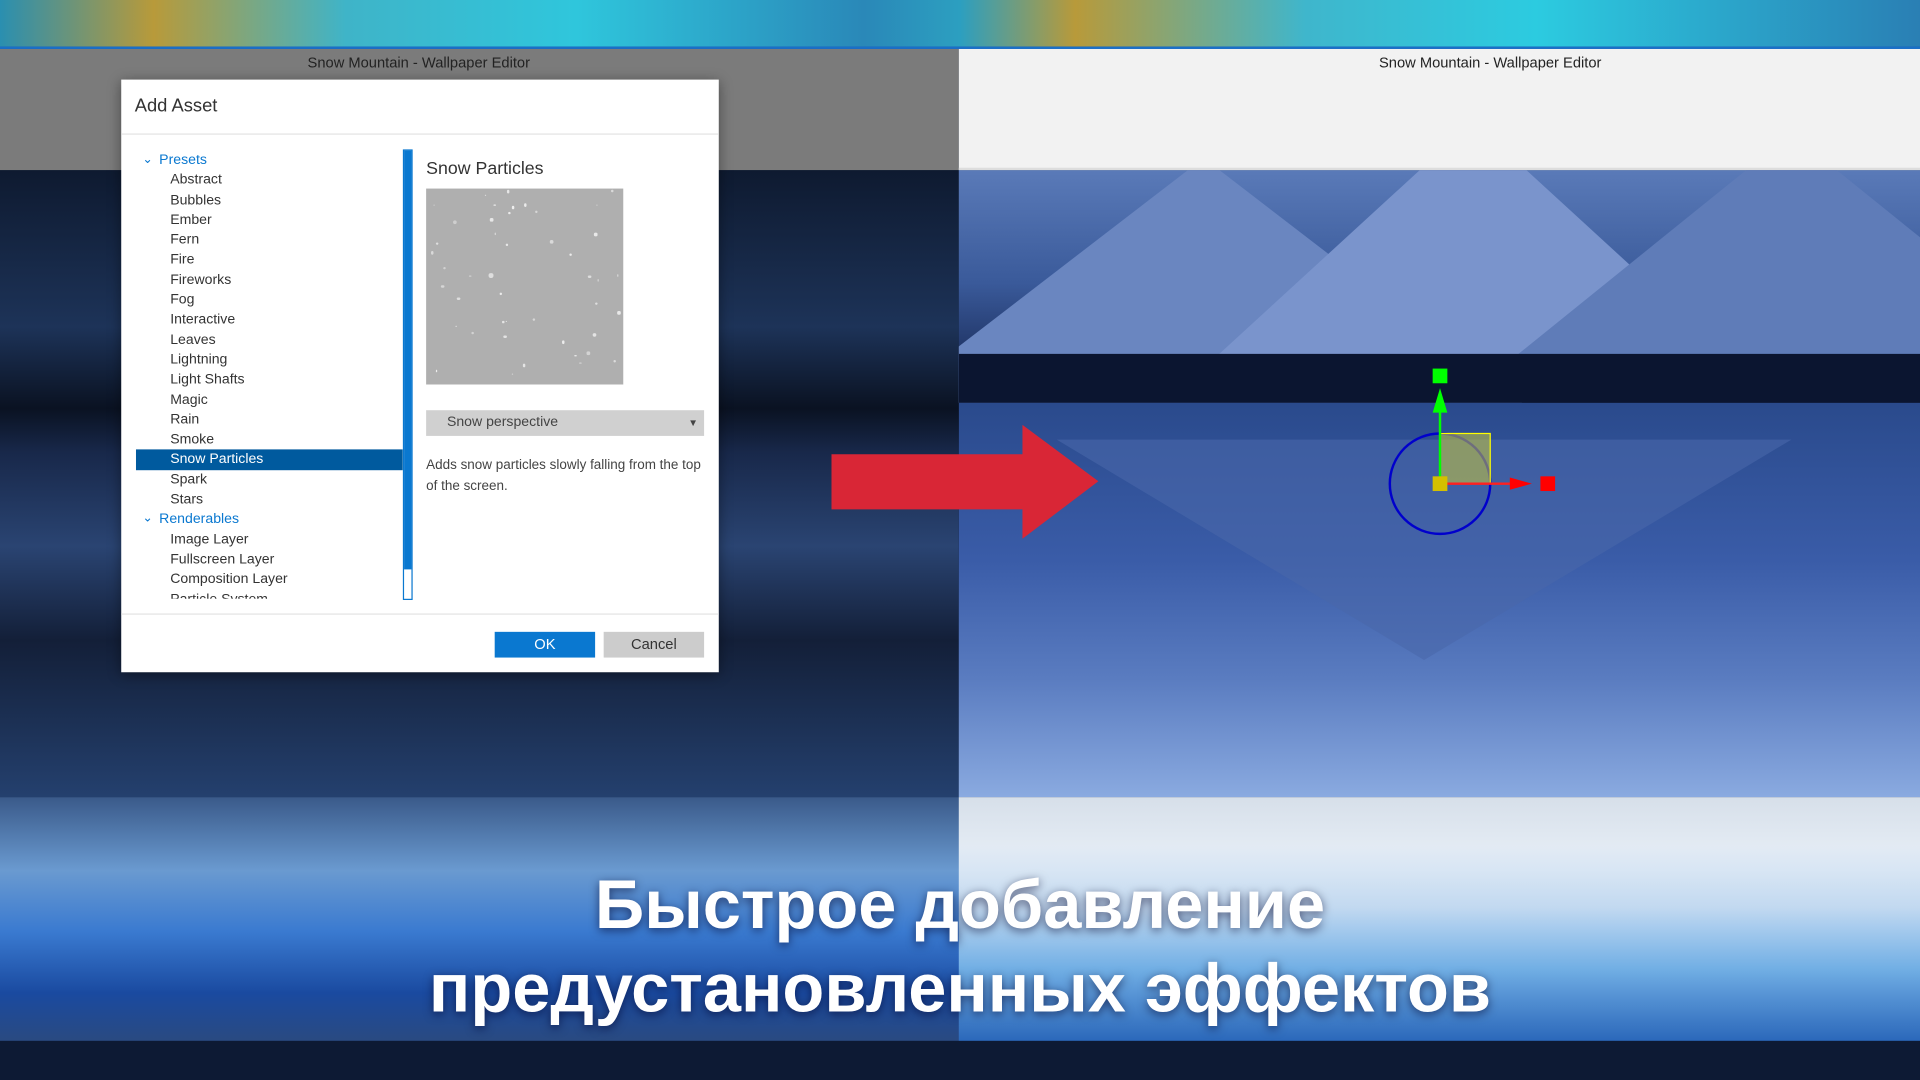 This screenshot has height=1080, width=1920. Describe the element at coordinates (269, 161) in the screenshot. I see `tree-group-presets: ⌄ Presets` at that location.